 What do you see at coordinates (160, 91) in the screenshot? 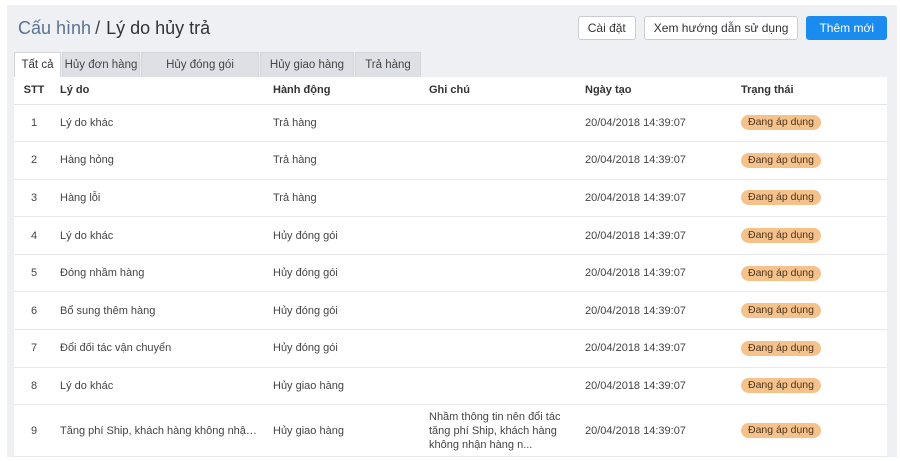
I see `column-header-reason: Lý do` at bounding box center [160, 91].